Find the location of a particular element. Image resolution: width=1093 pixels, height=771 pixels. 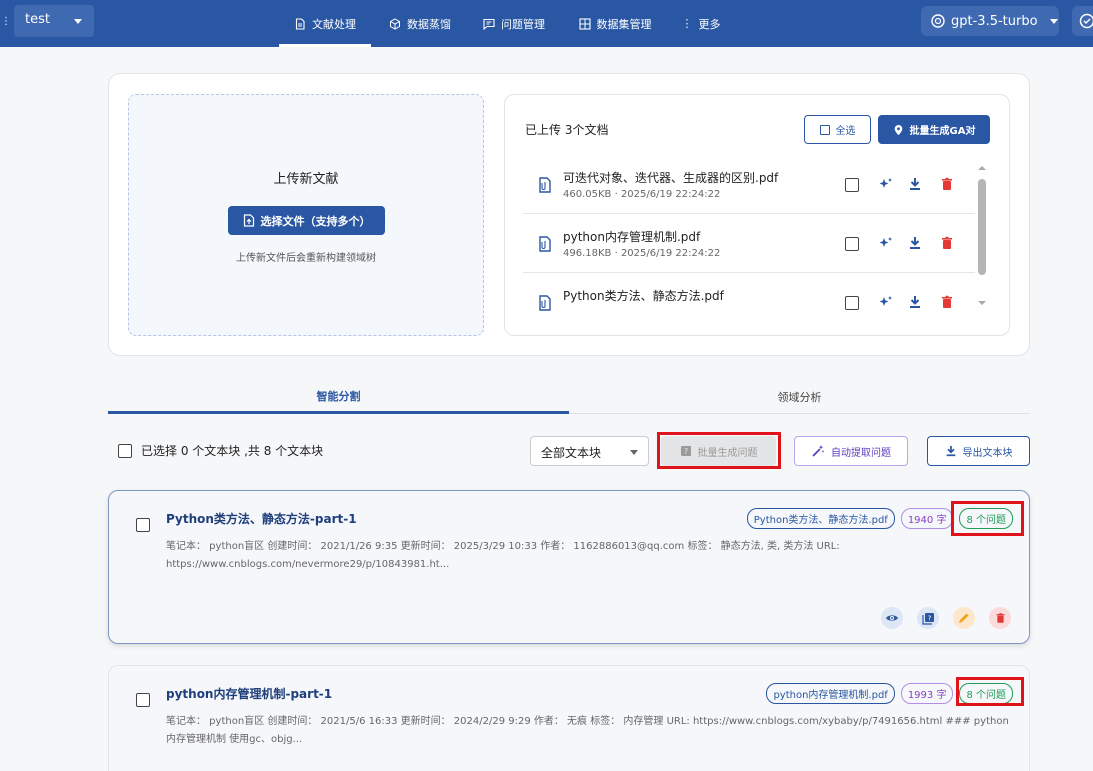

nav-tab-documents: 文献处理 is located at coordinates (325, 23).